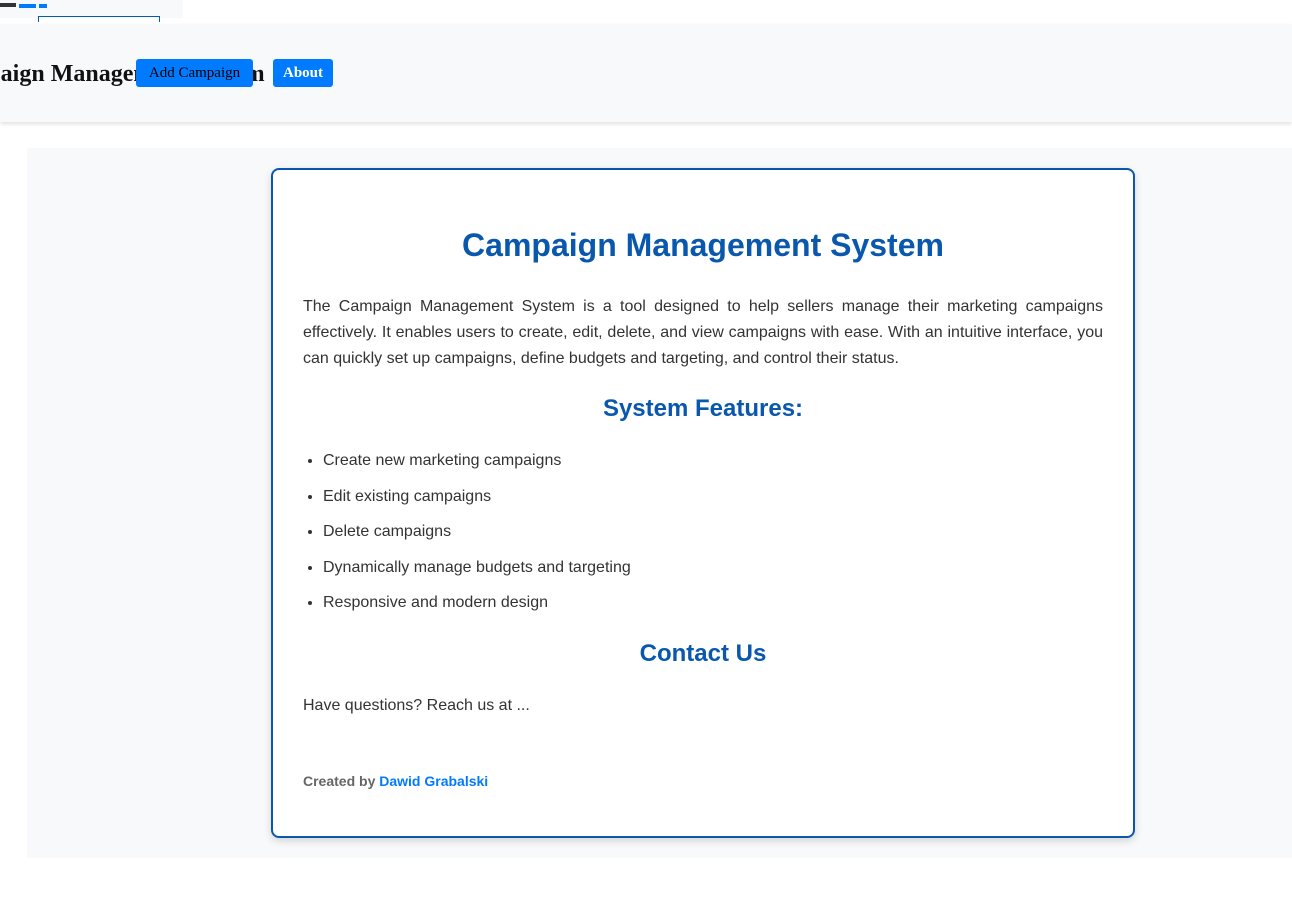  What do you see at coordinates (477, 504) in the screenshot?
I see `list-item: Edit existing campaigns` at bounding box center [477, 504].